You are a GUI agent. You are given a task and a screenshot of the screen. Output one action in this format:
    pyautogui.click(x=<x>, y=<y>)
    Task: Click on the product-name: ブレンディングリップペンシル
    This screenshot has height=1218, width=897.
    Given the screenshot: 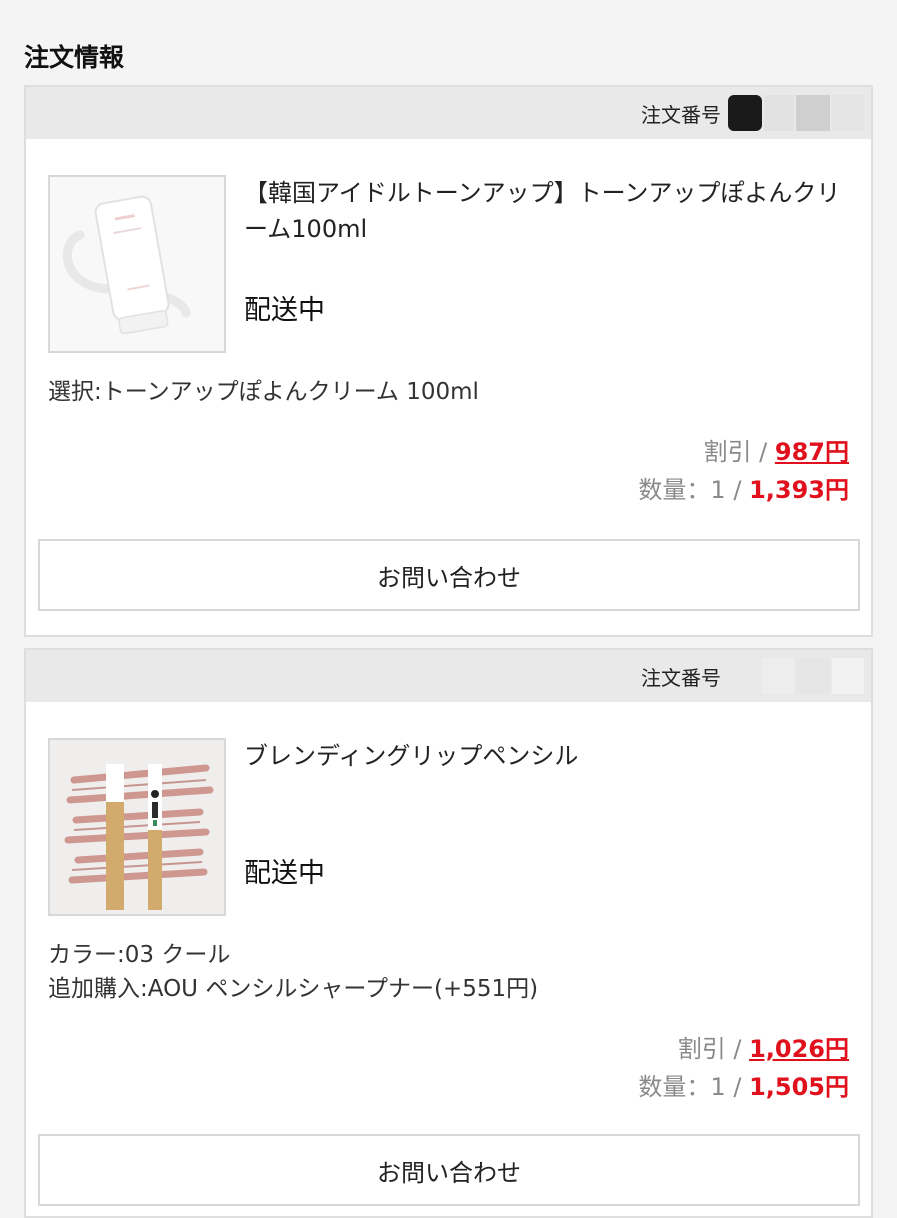 What is the action you would take?
    pyautogui.click(x=549, y=756)
    